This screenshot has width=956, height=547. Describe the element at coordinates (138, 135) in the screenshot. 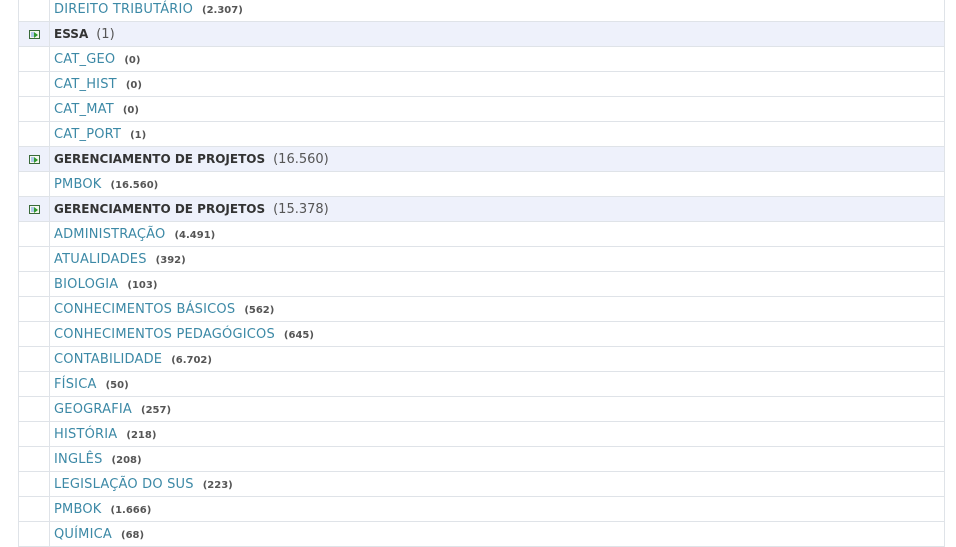

I see `item-count: (1)` at that location.